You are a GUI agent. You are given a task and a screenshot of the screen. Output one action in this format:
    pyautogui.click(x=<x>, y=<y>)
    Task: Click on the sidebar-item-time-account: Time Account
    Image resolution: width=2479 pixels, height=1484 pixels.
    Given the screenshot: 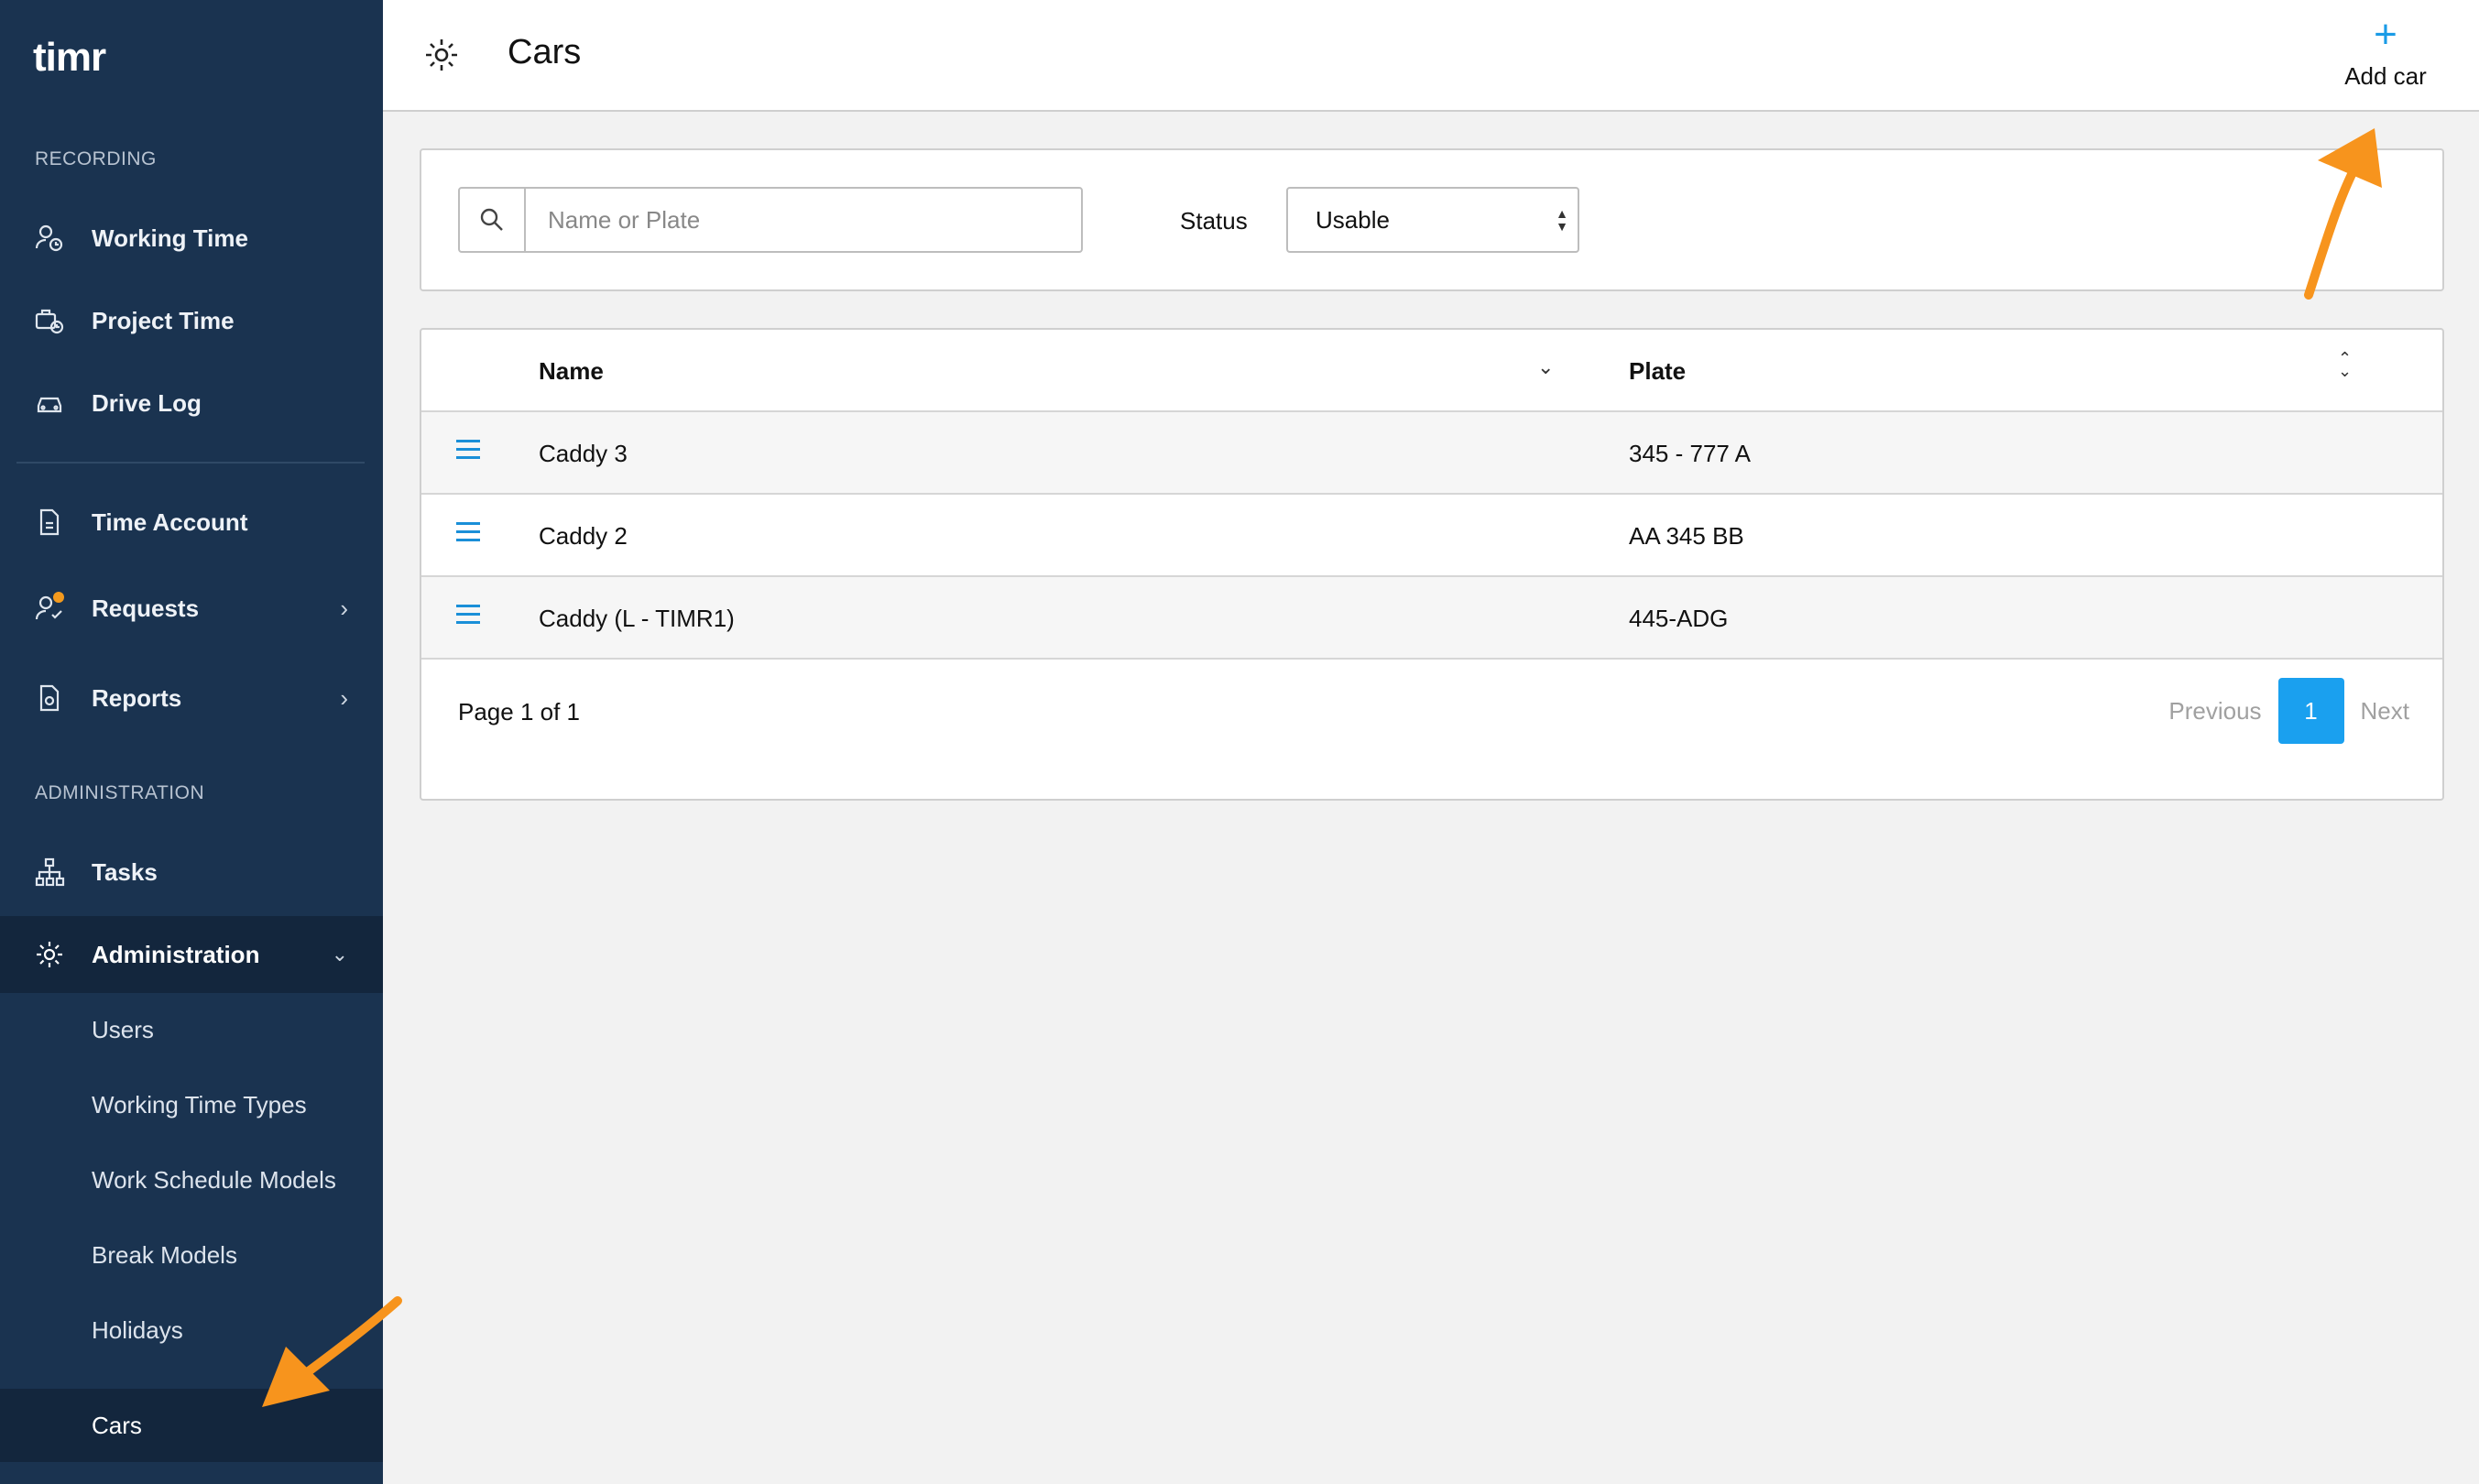 What is the action you would take?
    pyautogui.click(x=191, y=522)
    